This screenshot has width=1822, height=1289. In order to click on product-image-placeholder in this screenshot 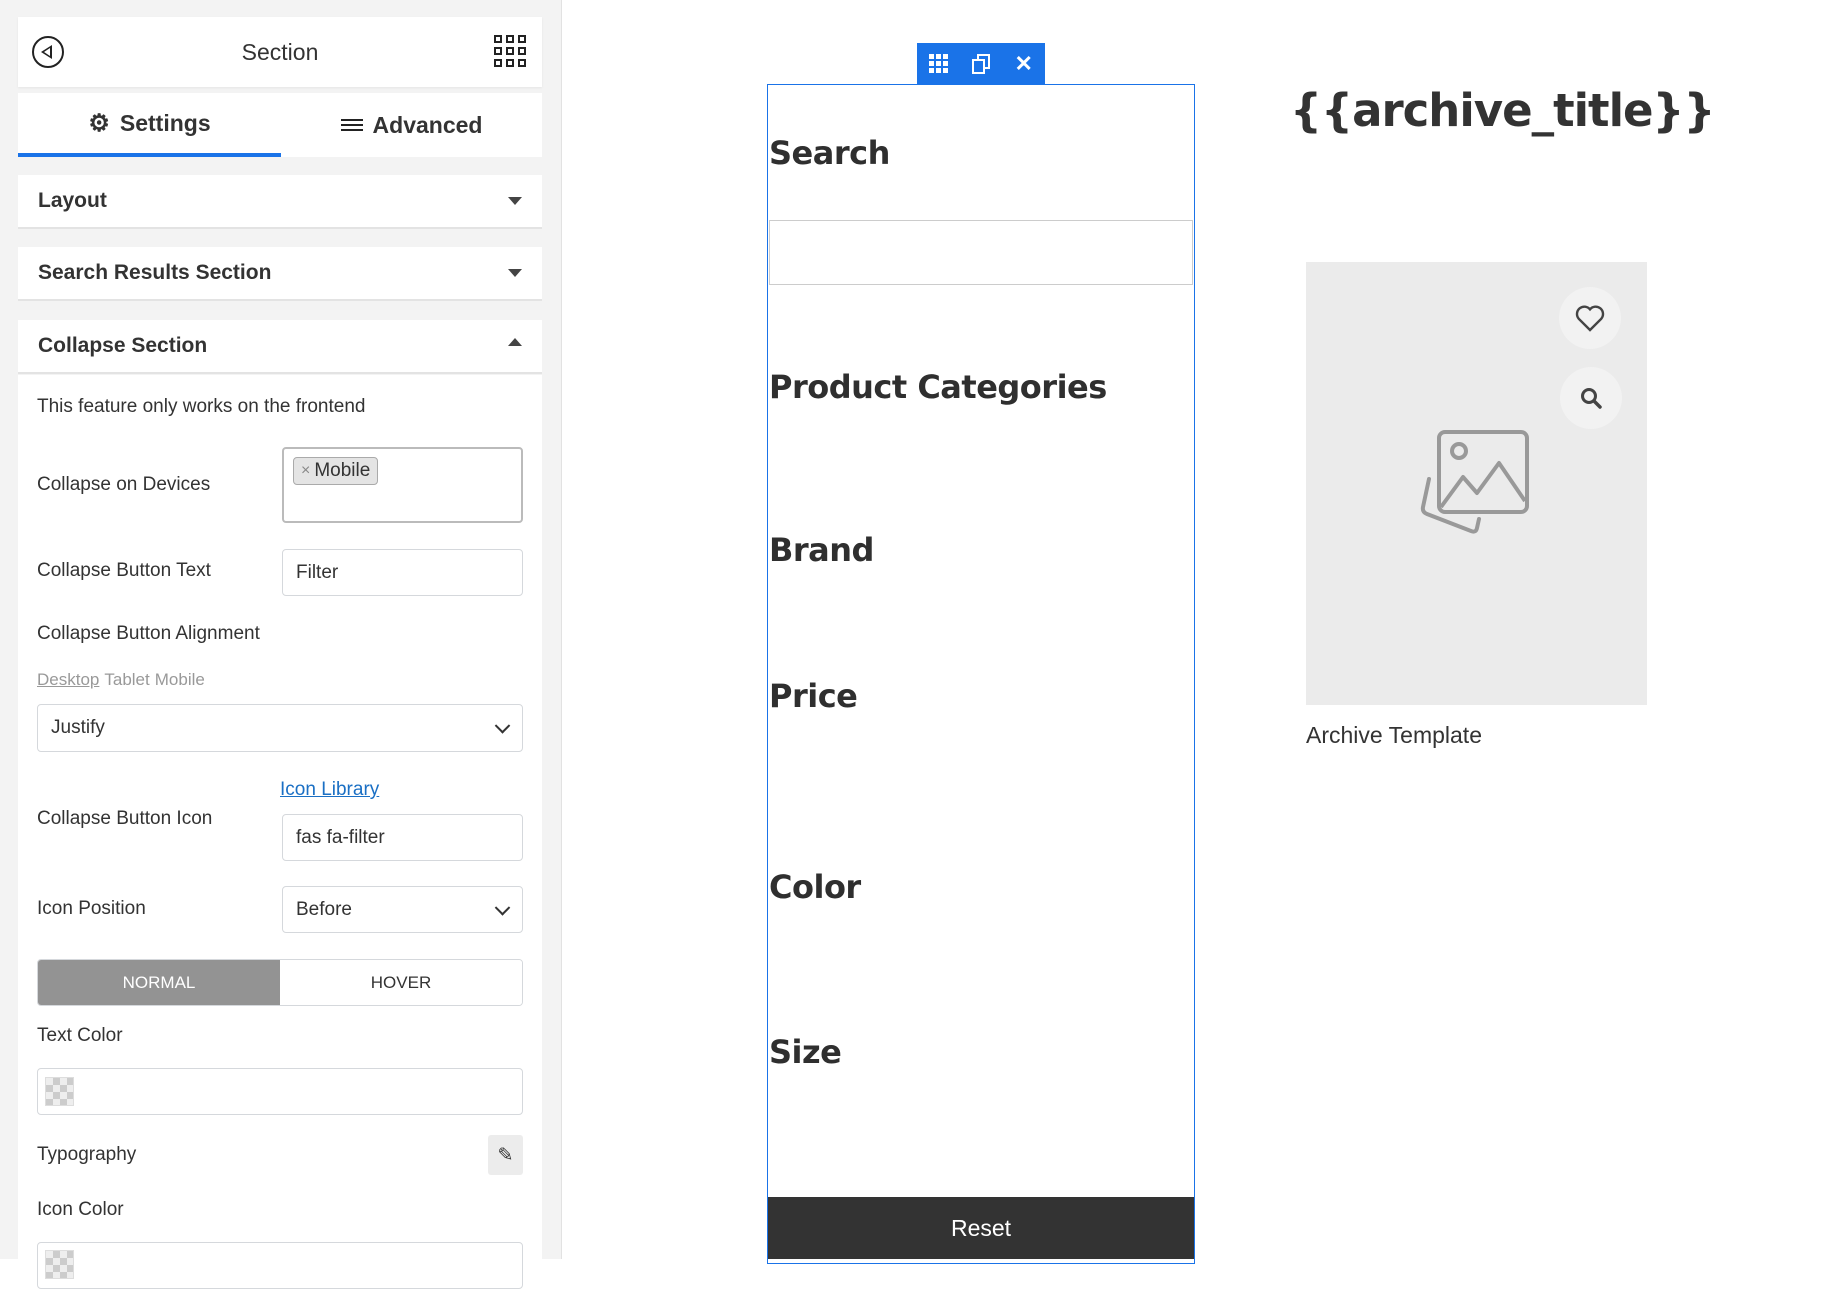, I will do `click(1476, 483)`.